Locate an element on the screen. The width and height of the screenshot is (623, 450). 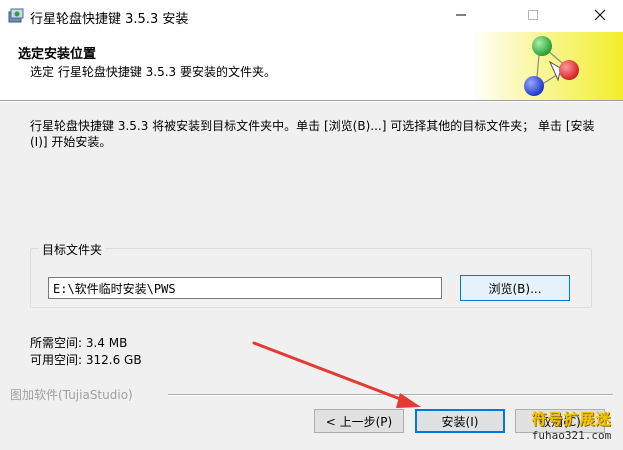
space-required: 所需空间: 3.4 MB is located at coordinates (79, 343).